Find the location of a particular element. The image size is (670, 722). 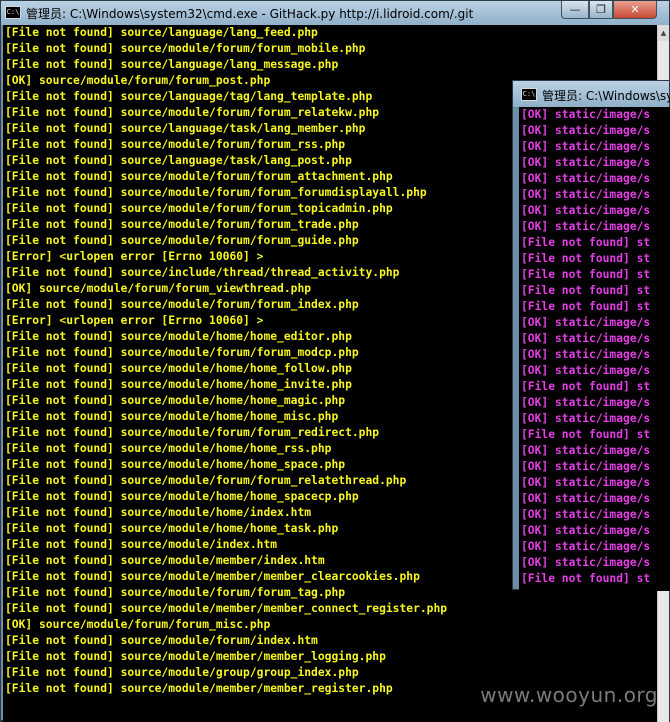

scroll-up-arrow-icon: ▲ is located at coordinates (663, 33).